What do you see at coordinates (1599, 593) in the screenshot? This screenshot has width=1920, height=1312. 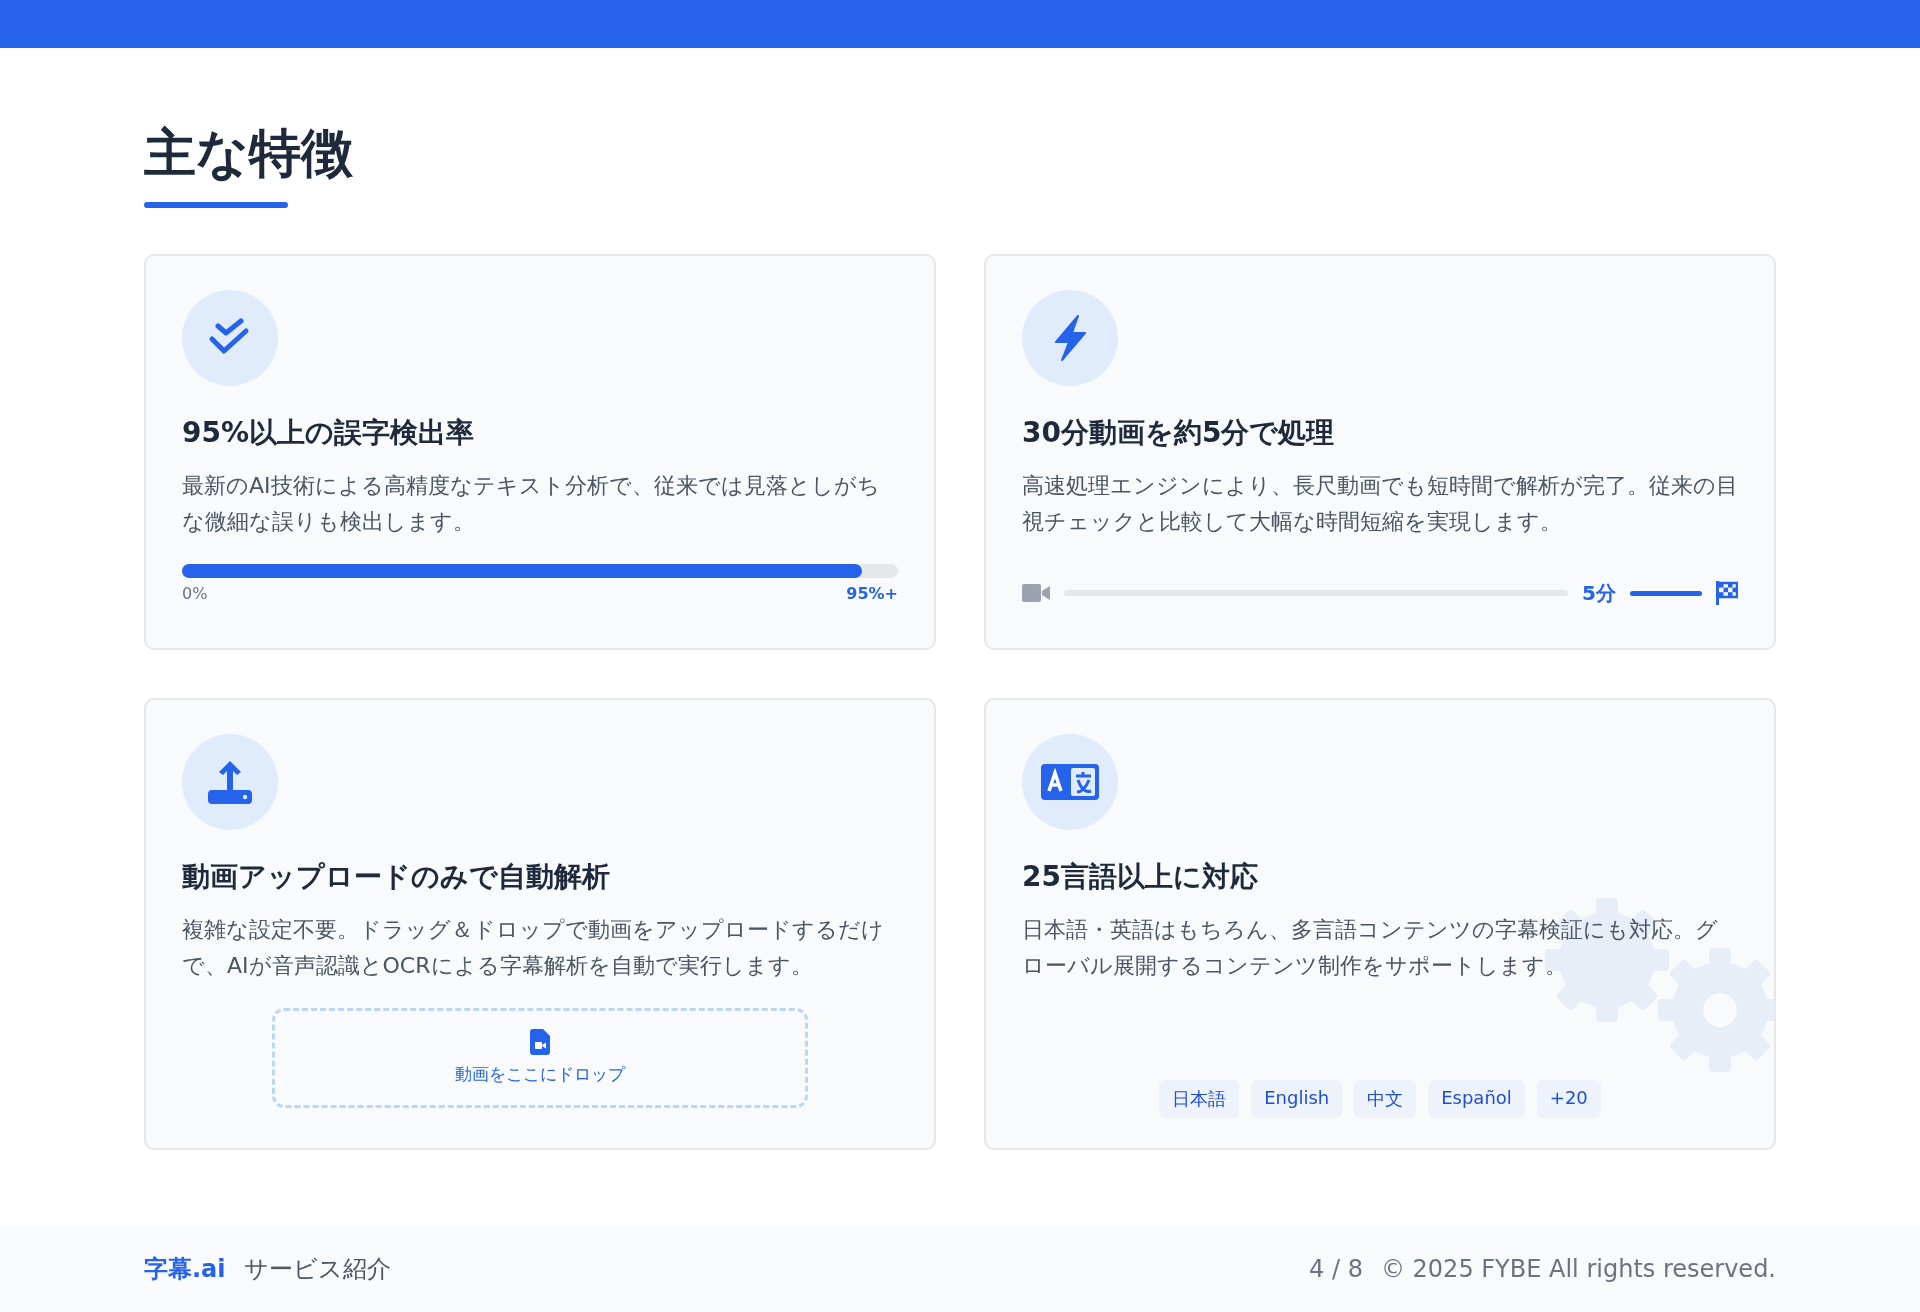 I see `timeline-label: 5分` at bounding box center [1599, 593].